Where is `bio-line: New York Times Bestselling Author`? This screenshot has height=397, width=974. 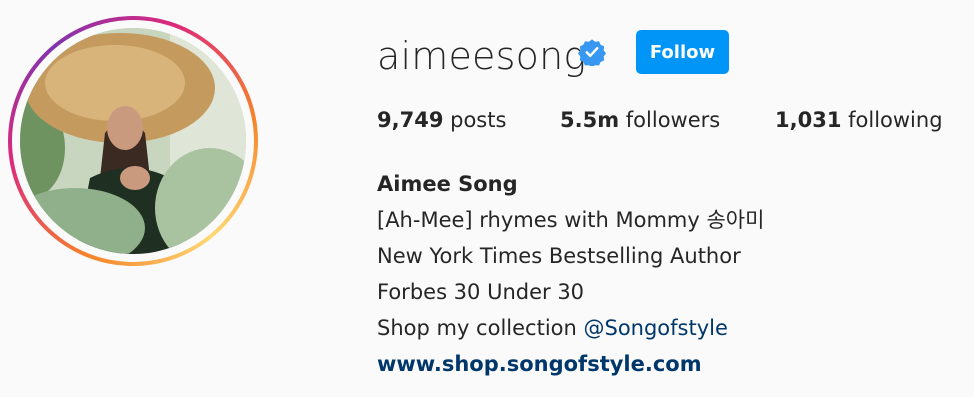
bio-line: New York Times Bestselling Author is located at coordinates (559, 256).